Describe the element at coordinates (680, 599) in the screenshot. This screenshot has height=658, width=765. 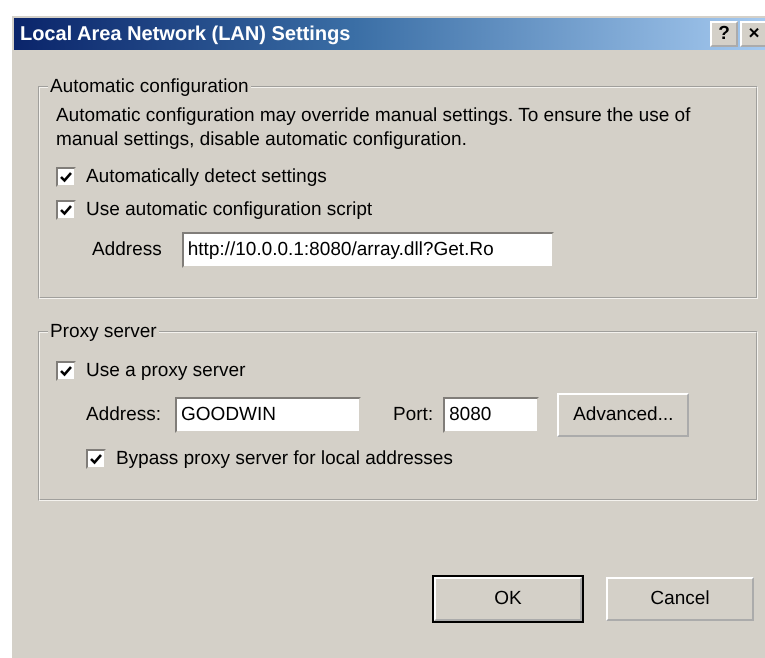
I see `cancel-button: Cancel` at that location.